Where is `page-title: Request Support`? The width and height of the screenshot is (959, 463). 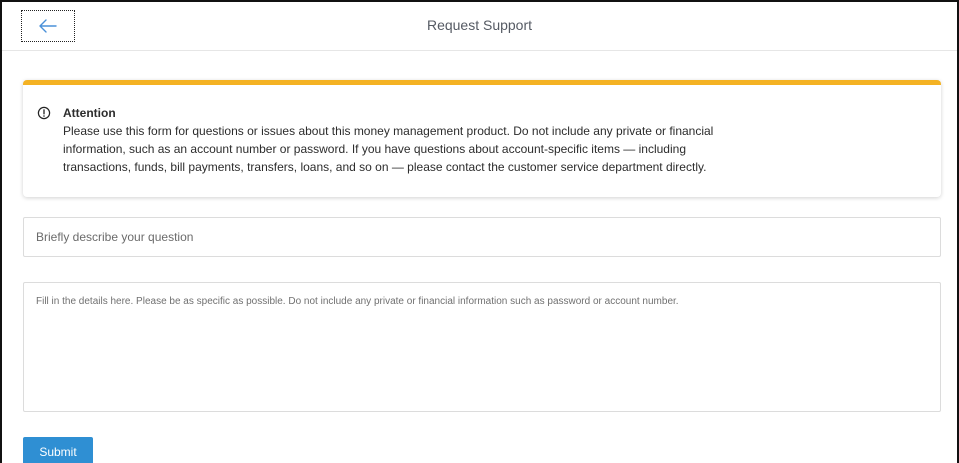
page-title: Request Support is located at coordinates (479, 25).